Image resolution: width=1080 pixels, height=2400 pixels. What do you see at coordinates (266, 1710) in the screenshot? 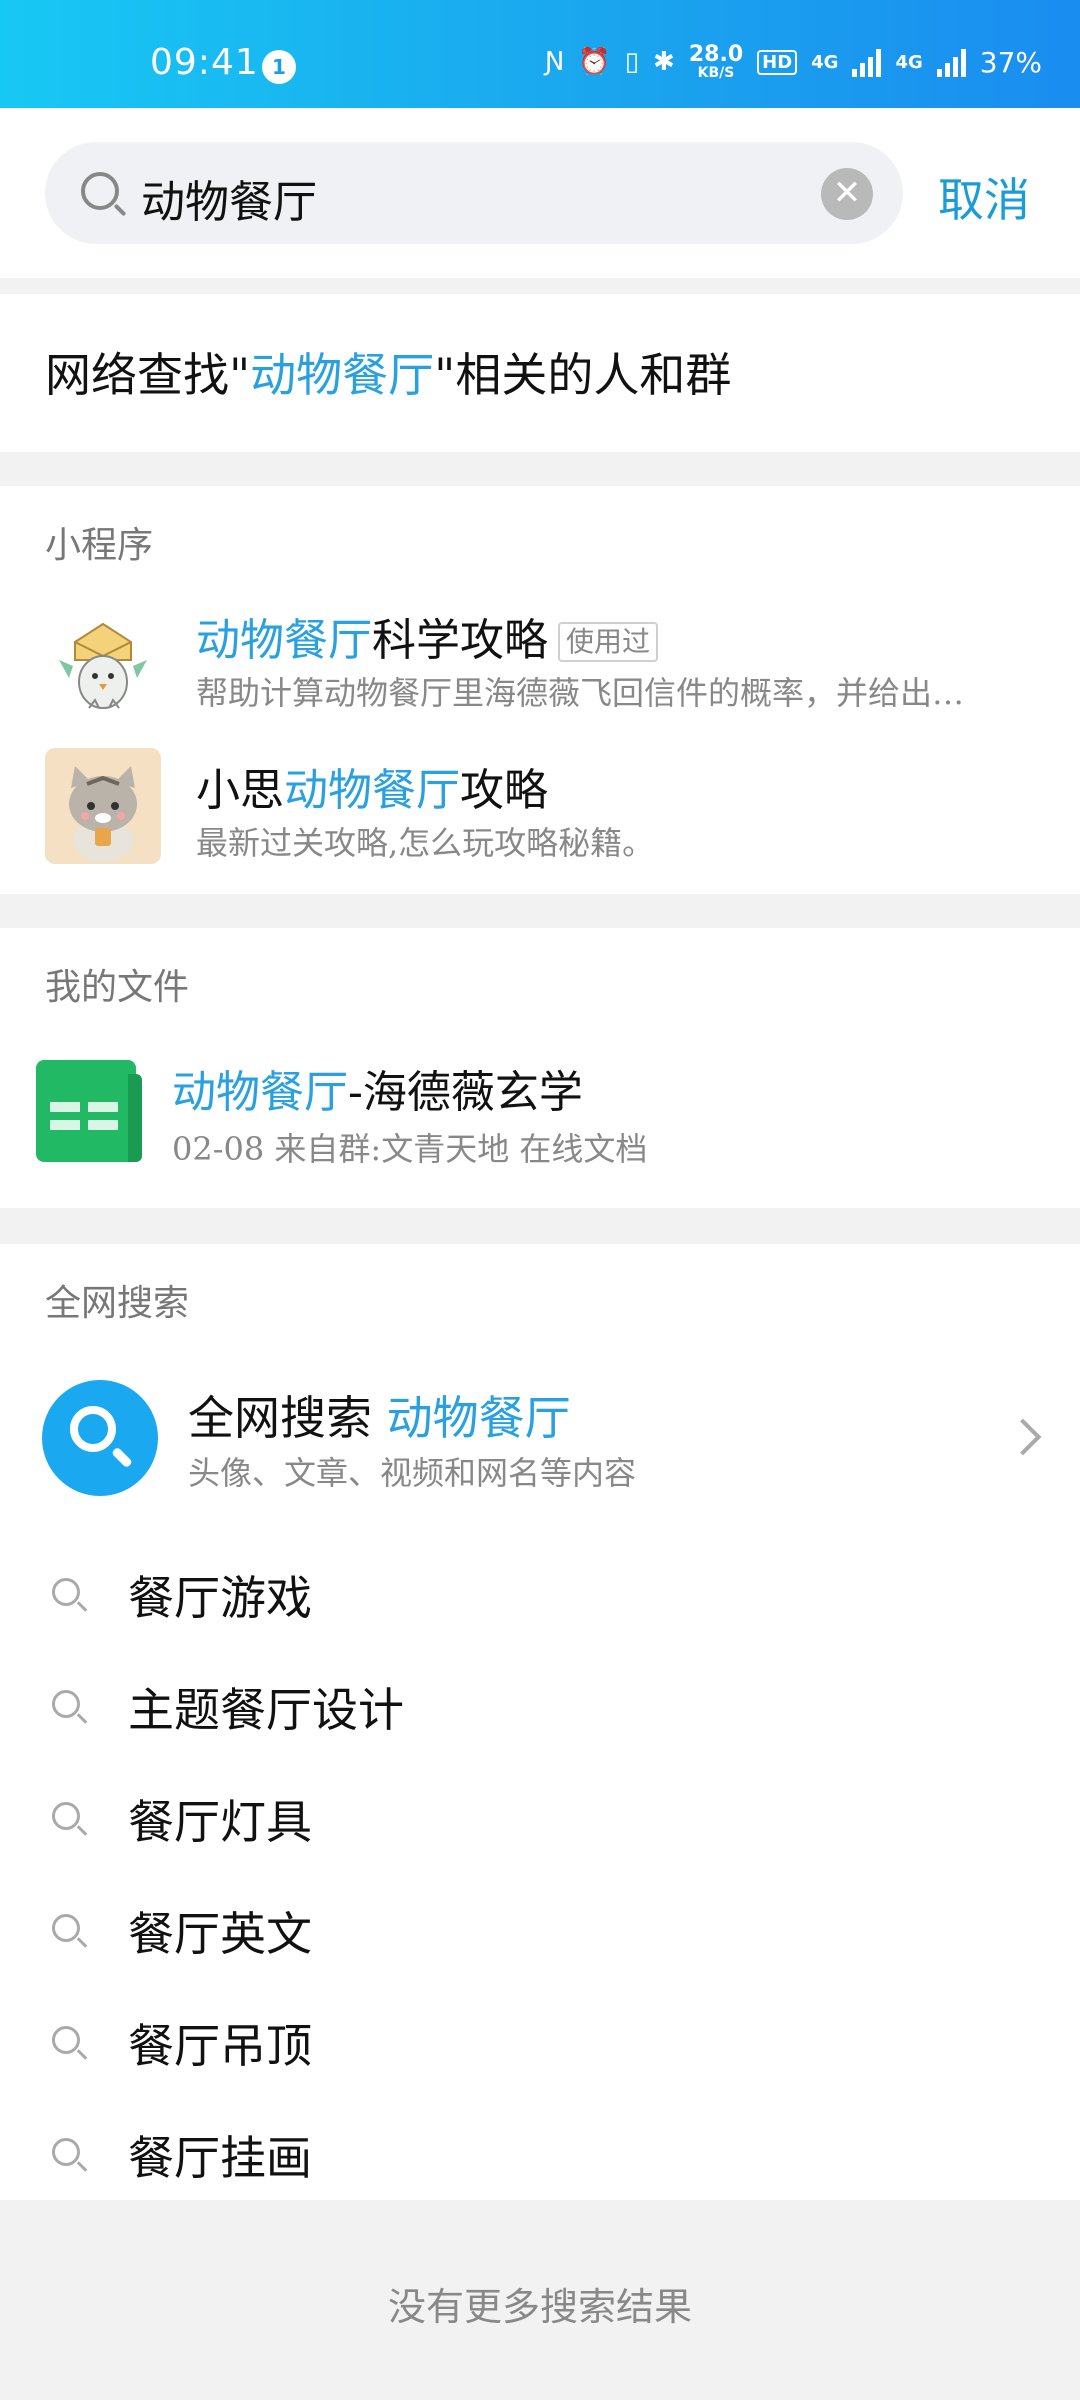
I see `suggestion-text: 主题餐厅设计` at bounding box center [266, 1710].